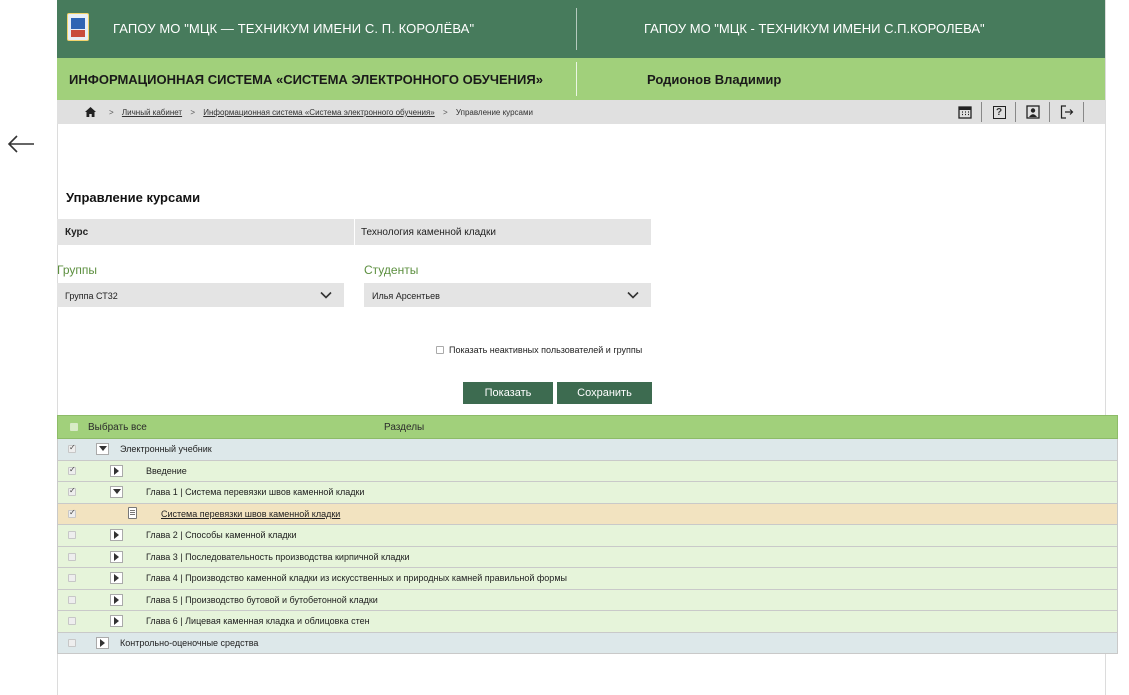 The image size is (1129, 695). Describe the element at coordinates (404, 427) in the screenshot. I see `sections-header: Разделы` at that location.